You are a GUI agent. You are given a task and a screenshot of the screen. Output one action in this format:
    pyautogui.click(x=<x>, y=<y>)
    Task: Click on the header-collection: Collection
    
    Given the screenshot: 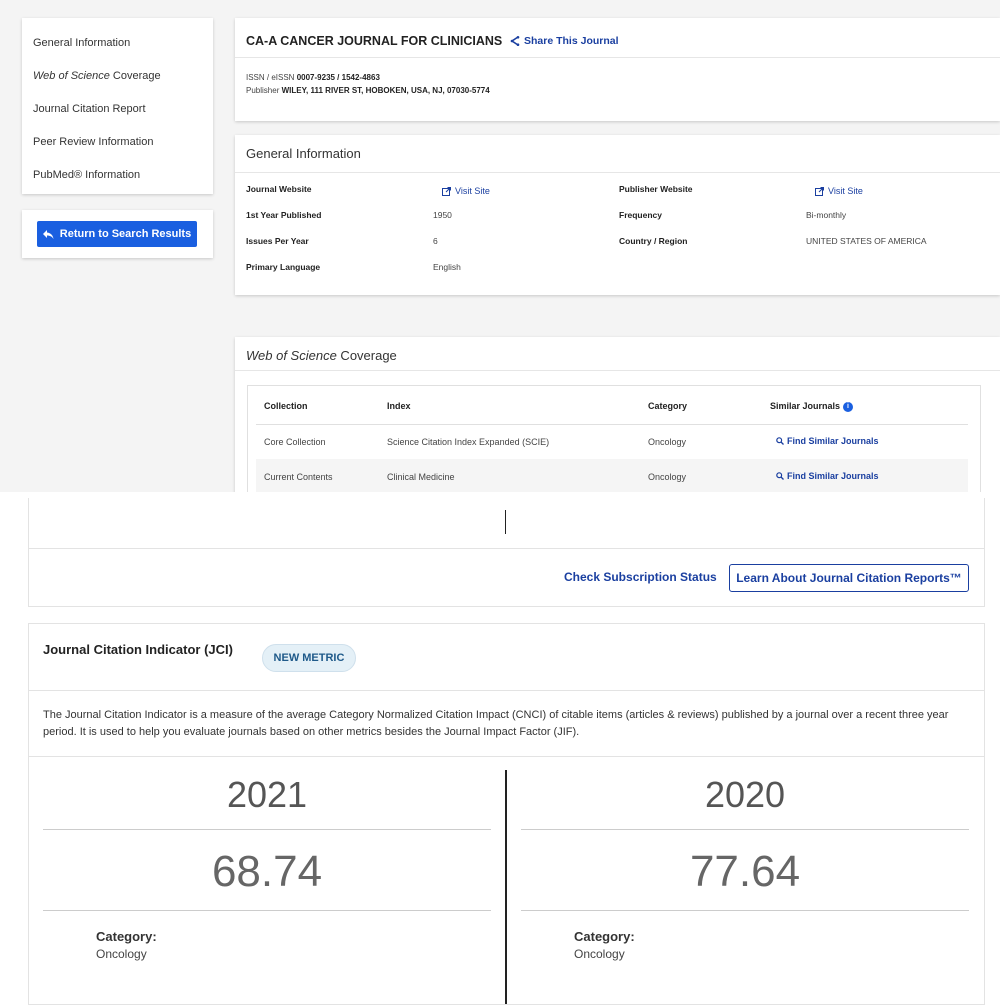 What is the action you would take?
    pyautogui.click(x=286, y=406)
    